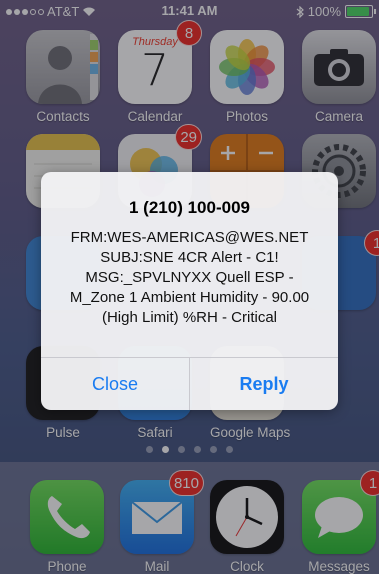  Describe the element at coordinates (263, 384) in the screenshot. I see `reply-button: Reply` at that location.